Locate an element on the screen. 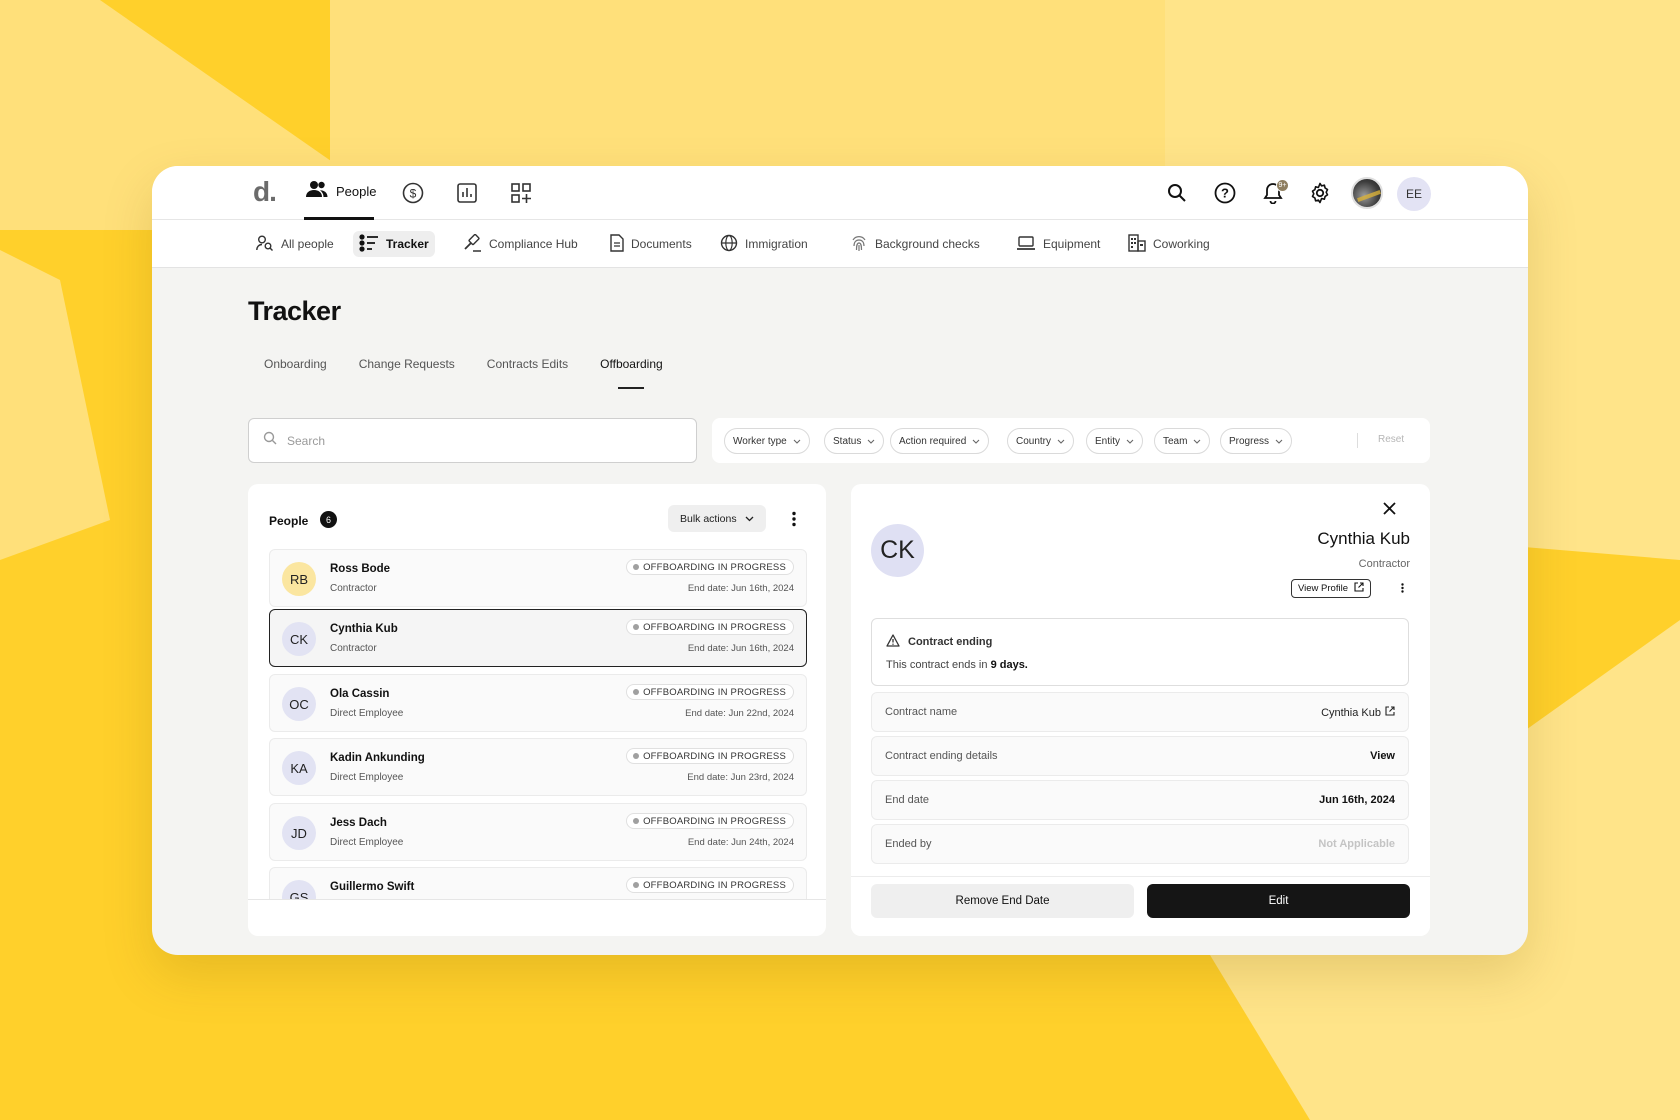  subnav-item-documents: Documents is located at coordinates (651, 244).